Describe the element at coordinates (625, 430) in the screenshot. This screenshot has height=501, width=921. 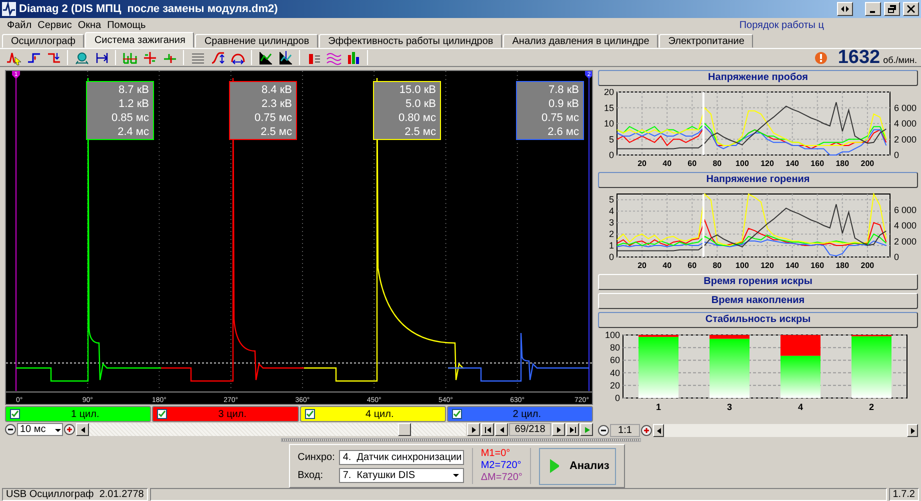
I see `zoom-level: 1:1` at that location.